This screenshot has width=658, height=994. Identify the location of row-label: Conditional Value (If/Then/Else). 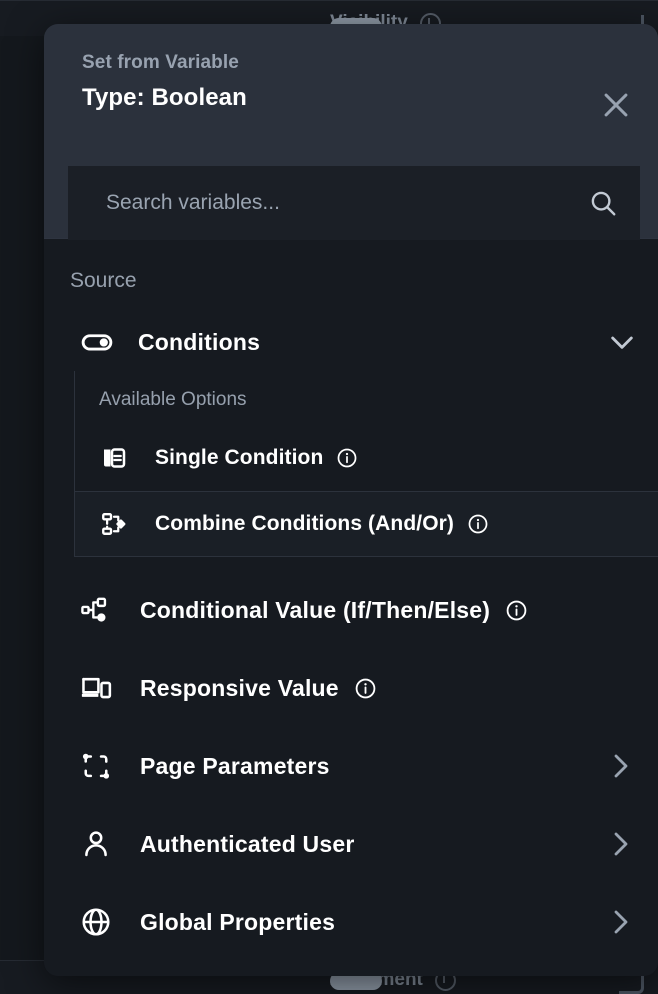
(315, 609).